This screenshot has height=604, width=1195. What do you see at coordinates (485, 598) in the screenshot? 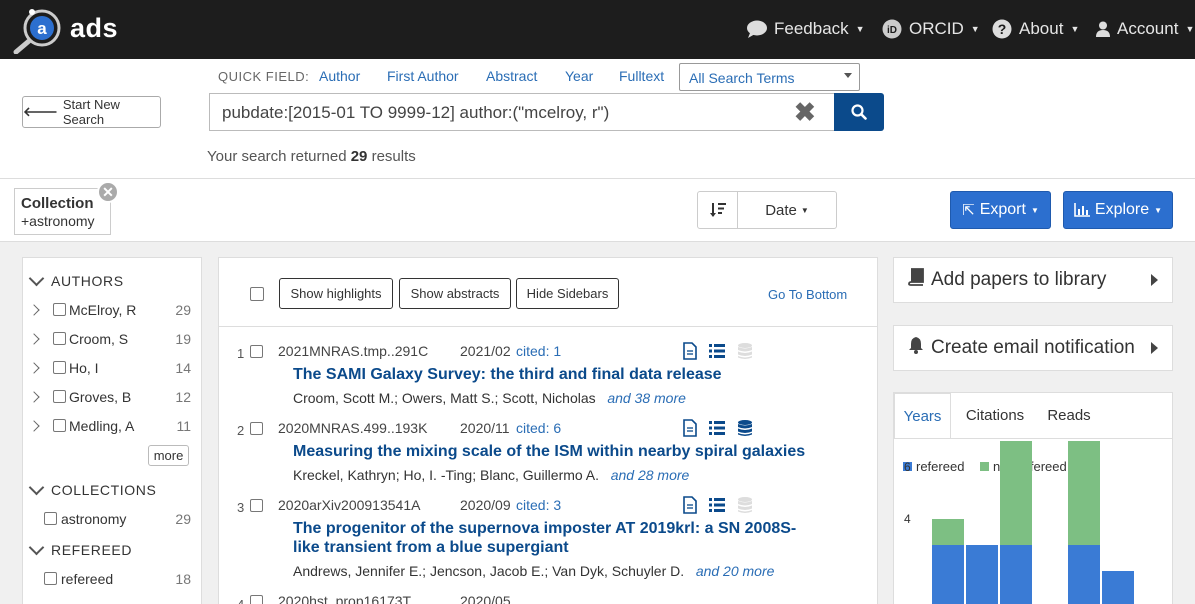
I see `result-date: 2020/05` at bounding box center [485, 598].